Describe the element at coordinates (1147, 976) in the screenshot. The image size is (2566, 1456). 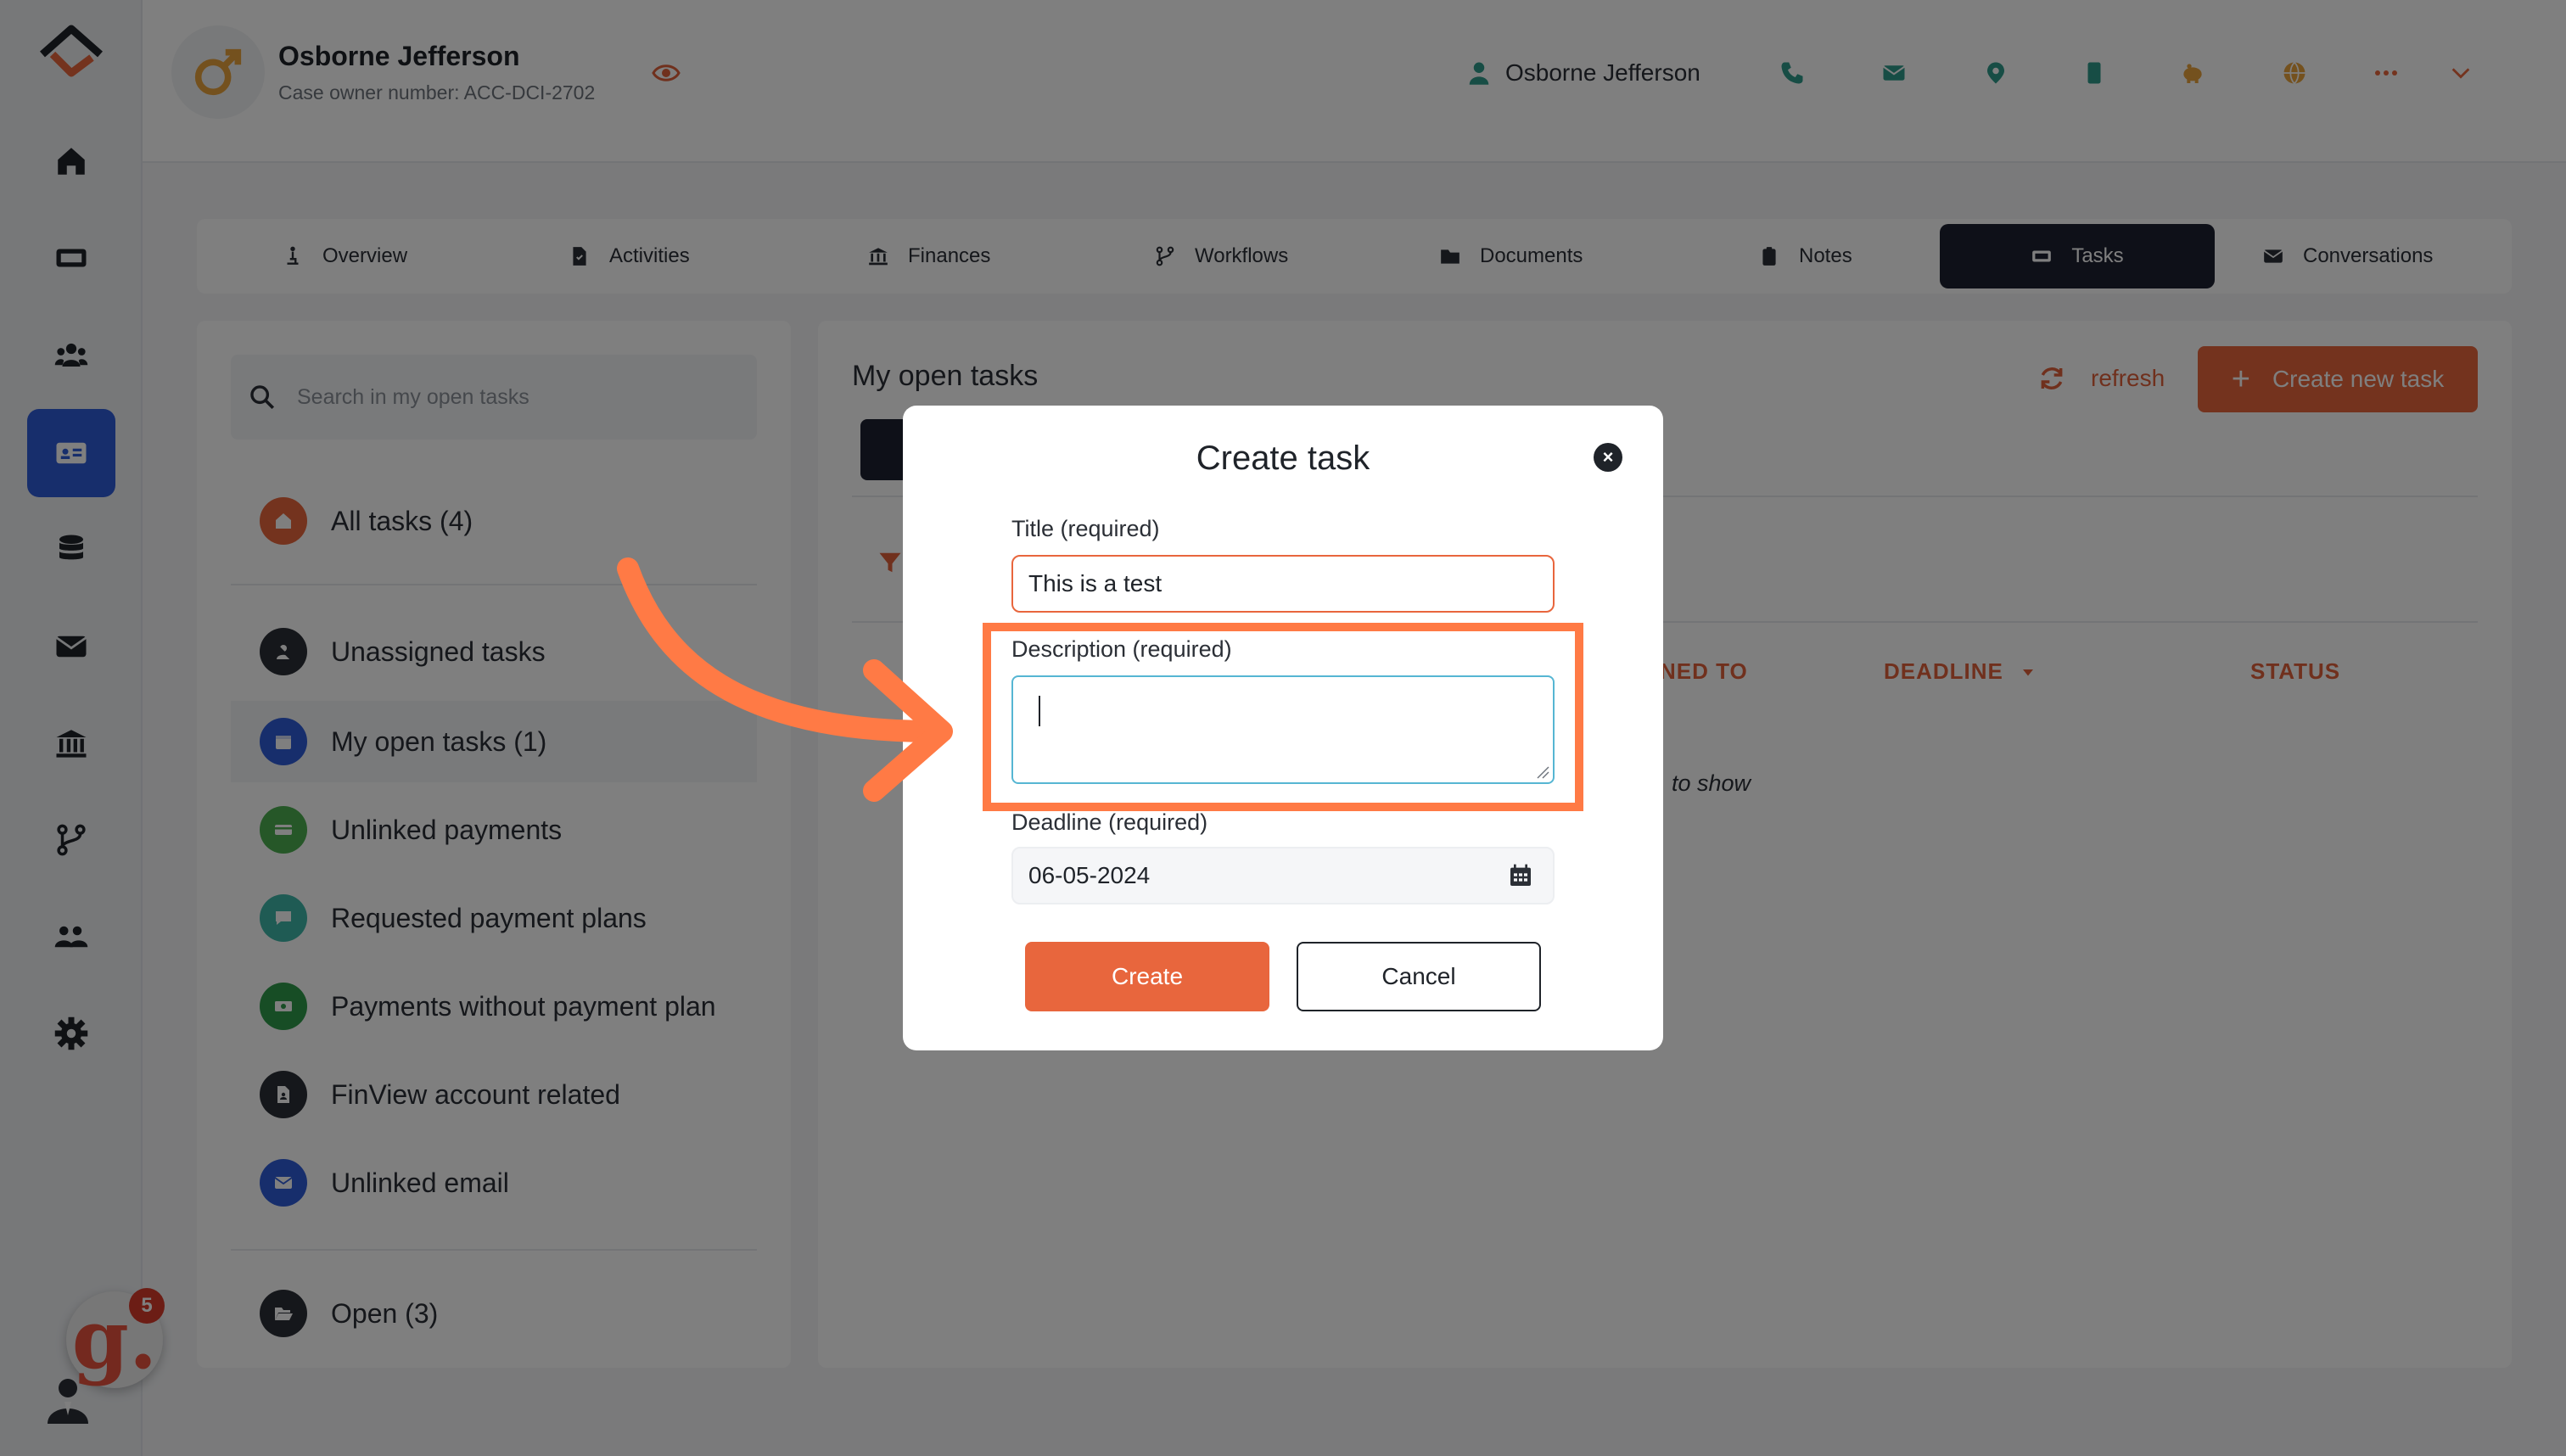
I see `create-button: Create` at that location.